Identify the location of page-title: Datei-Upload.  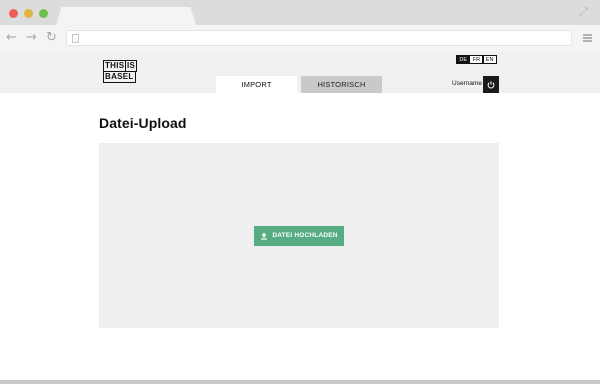
(143, 123).